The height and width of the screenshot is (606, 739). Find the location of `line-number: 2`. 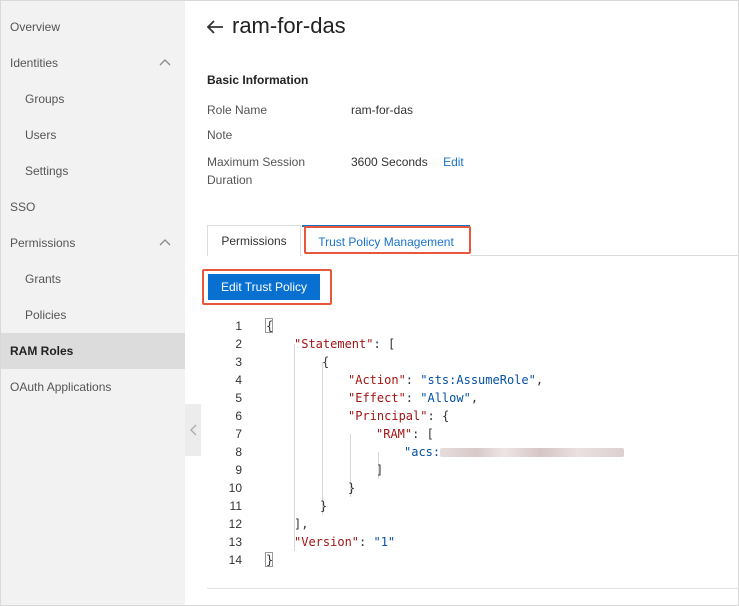

line-number: 2 is located at coordinates (238, 344).